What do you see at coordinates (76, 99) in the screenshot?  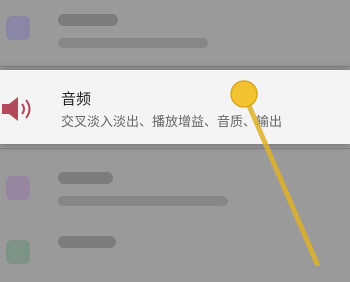 I see `item-title: 音频` at bounding box center [76, 99].